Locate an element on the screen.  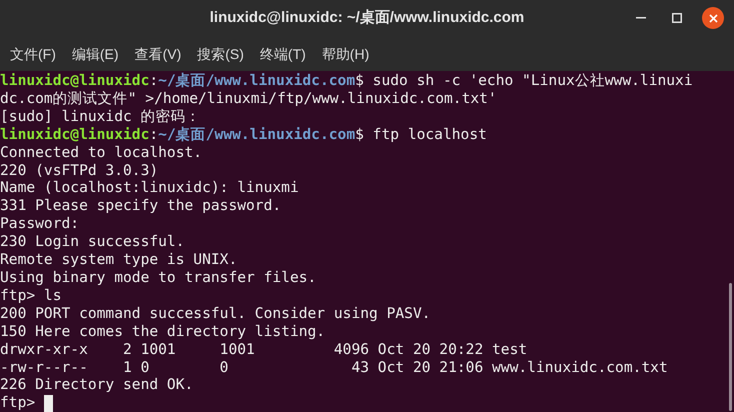
output-line: 331 Please specify the password. is located at coordinates (141, 206).